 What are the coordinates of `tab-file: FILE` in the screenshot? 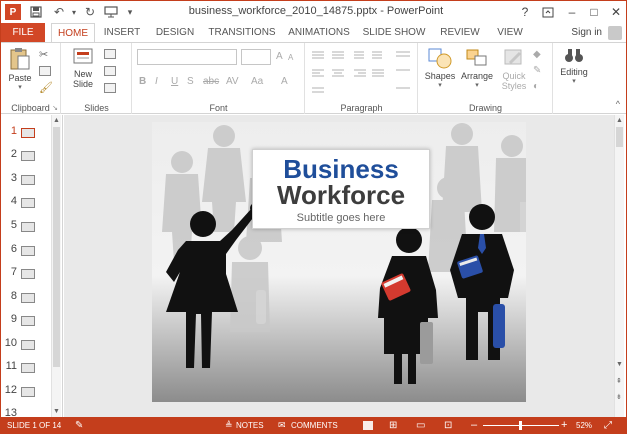 It's located at (23, 33).